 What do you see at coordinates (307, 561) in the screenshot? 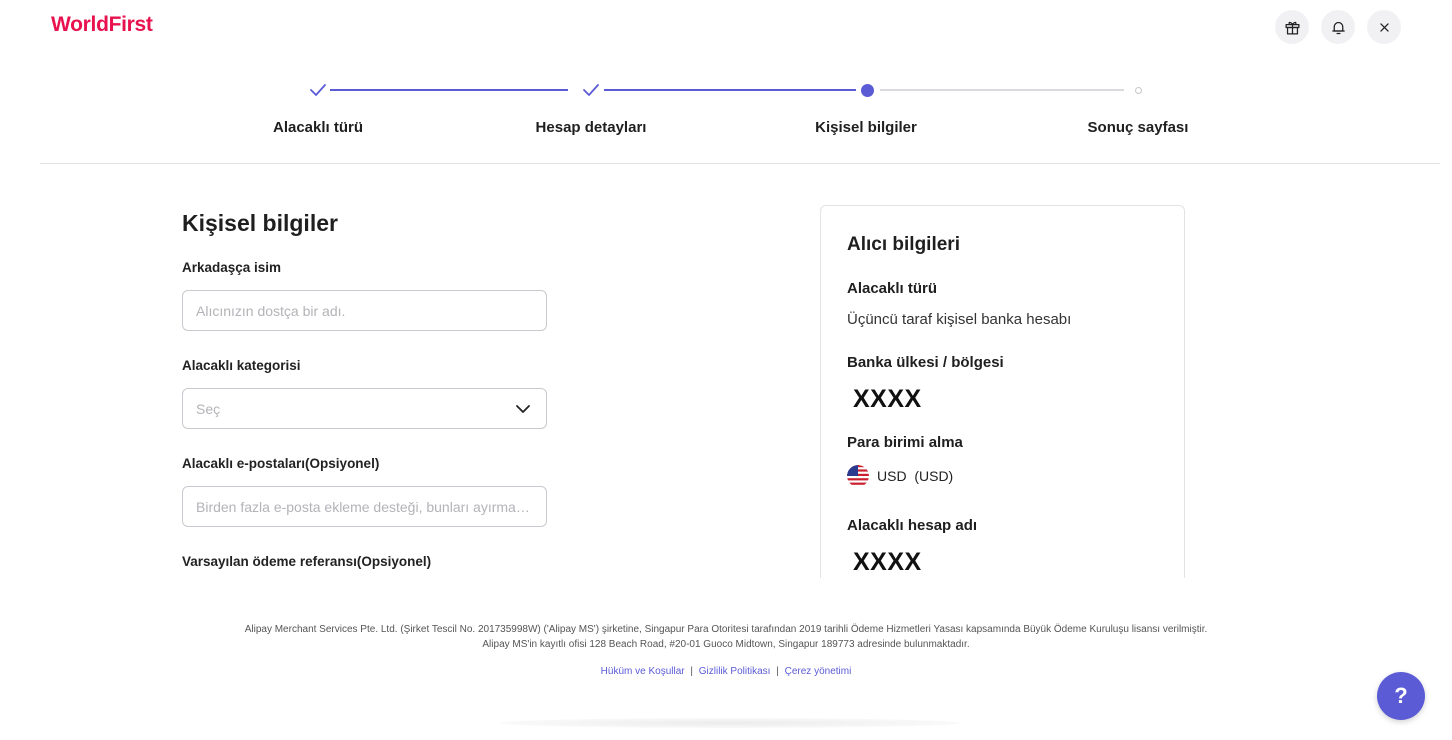
I see `payment-reference-label: Varsayılan ödeme referansı(Opsiyonel)` at bounding box center [307, 561].